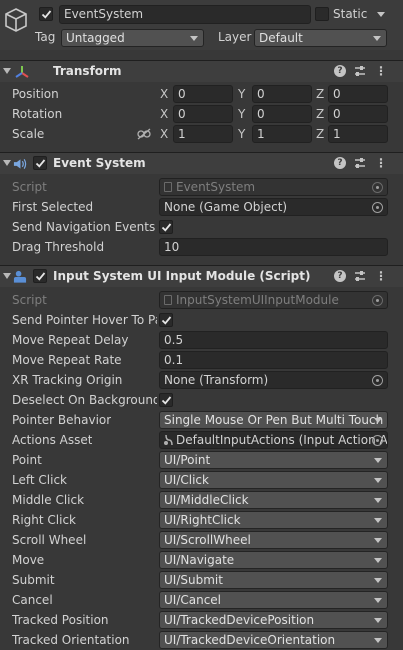  What do you see at coordinates (281, 38) in the screenshot?
I see `layer-value: Default` at bounding box center [281, 38].